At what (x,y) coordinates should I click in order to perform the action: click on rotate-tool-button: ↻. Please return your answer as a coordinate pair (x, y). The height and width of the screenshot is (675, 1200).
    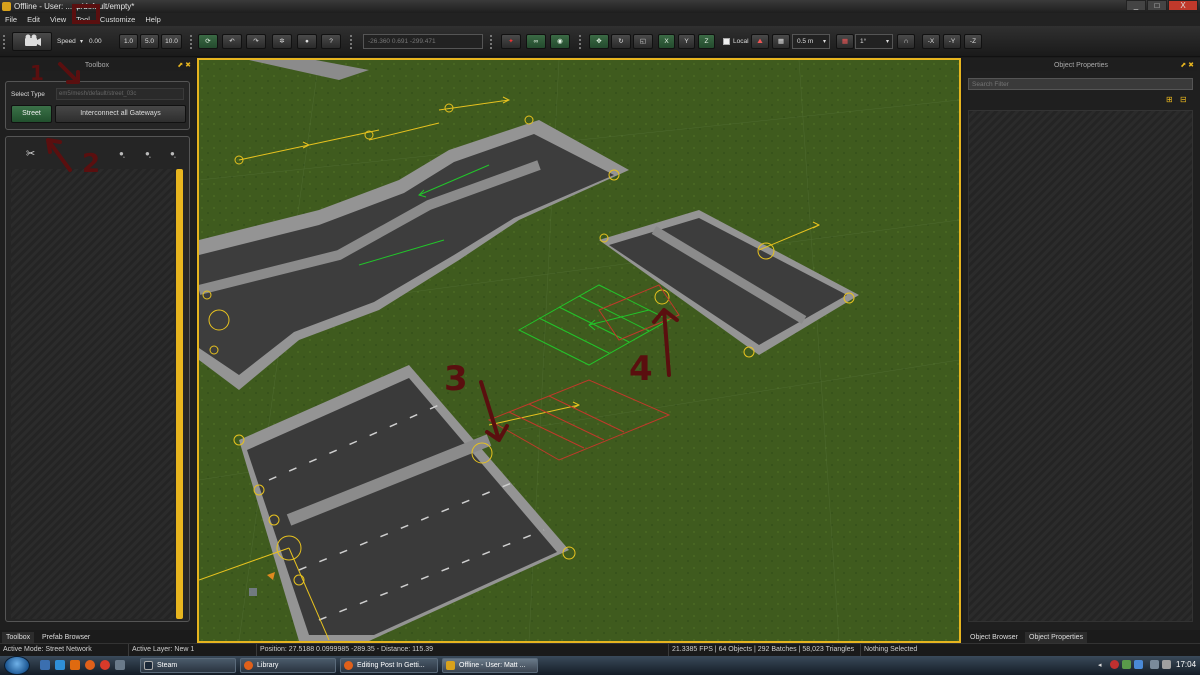
    Looking at the image, I should click on (621, 41).